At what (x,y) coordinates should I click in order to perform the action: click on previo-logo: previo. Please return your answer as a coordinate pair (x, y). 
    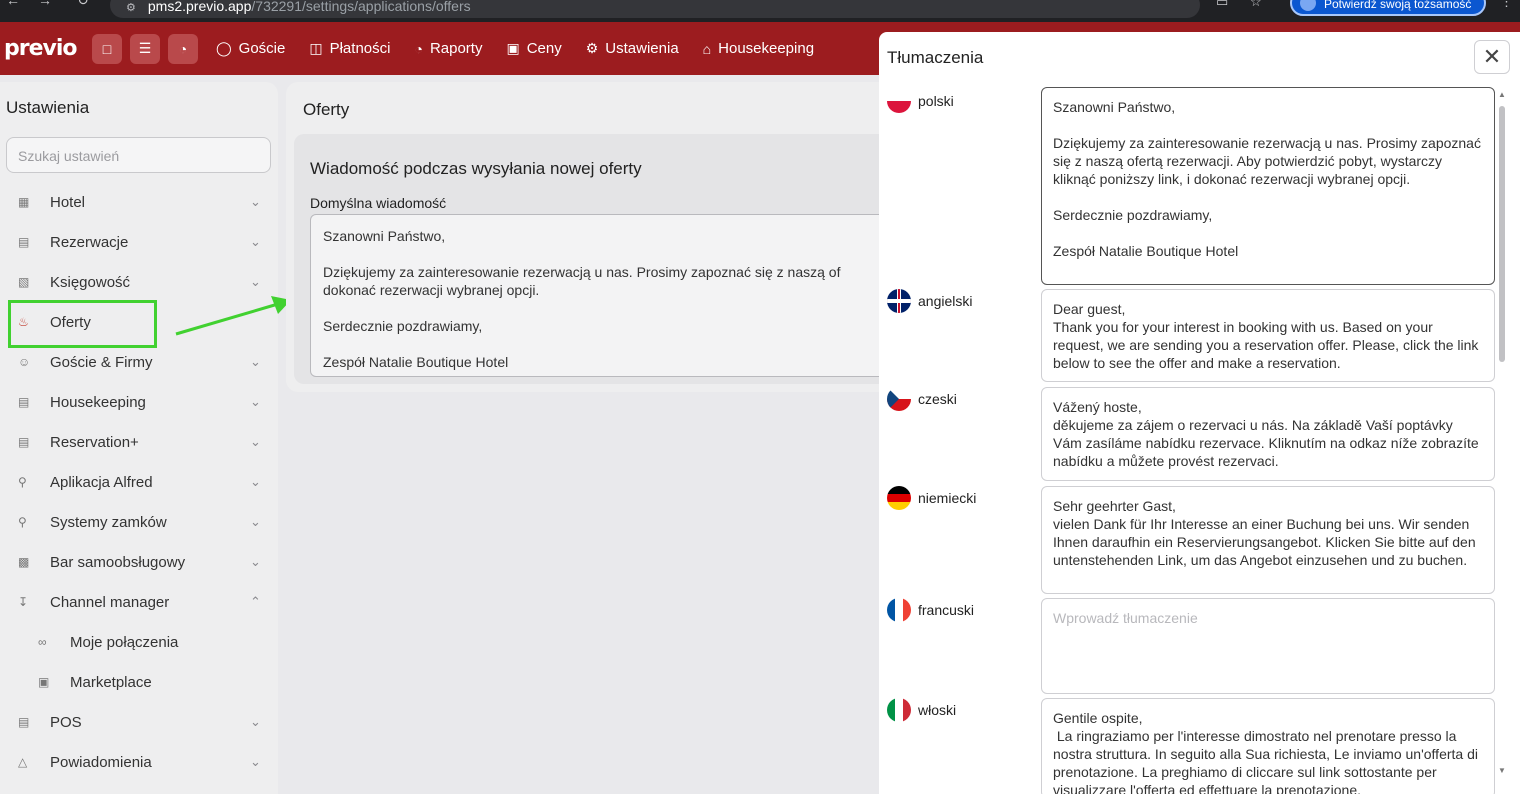
    Looking at the image, I should click on (44, 48).